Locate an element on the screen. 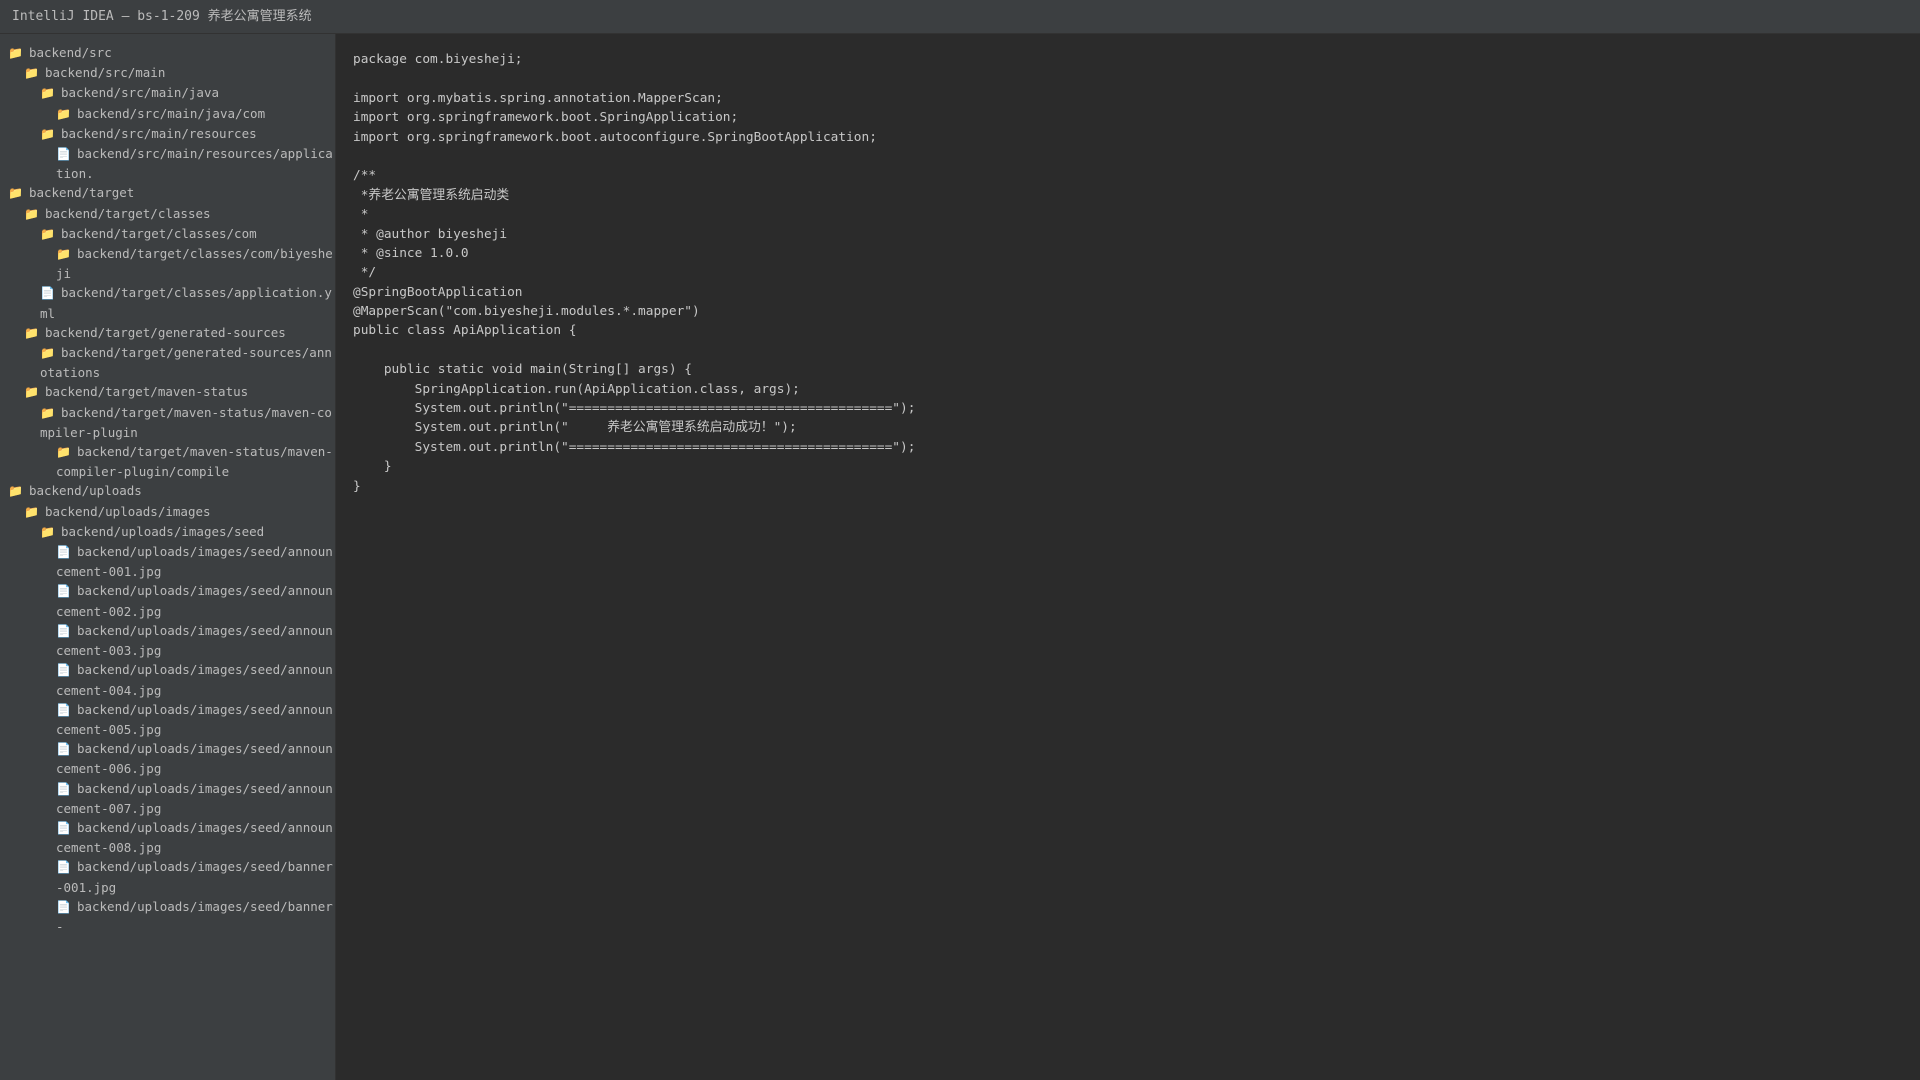 This screenshot has width=1920, height=1080. code-line: package com.biyesheji; is located at coordinates (438, 59).